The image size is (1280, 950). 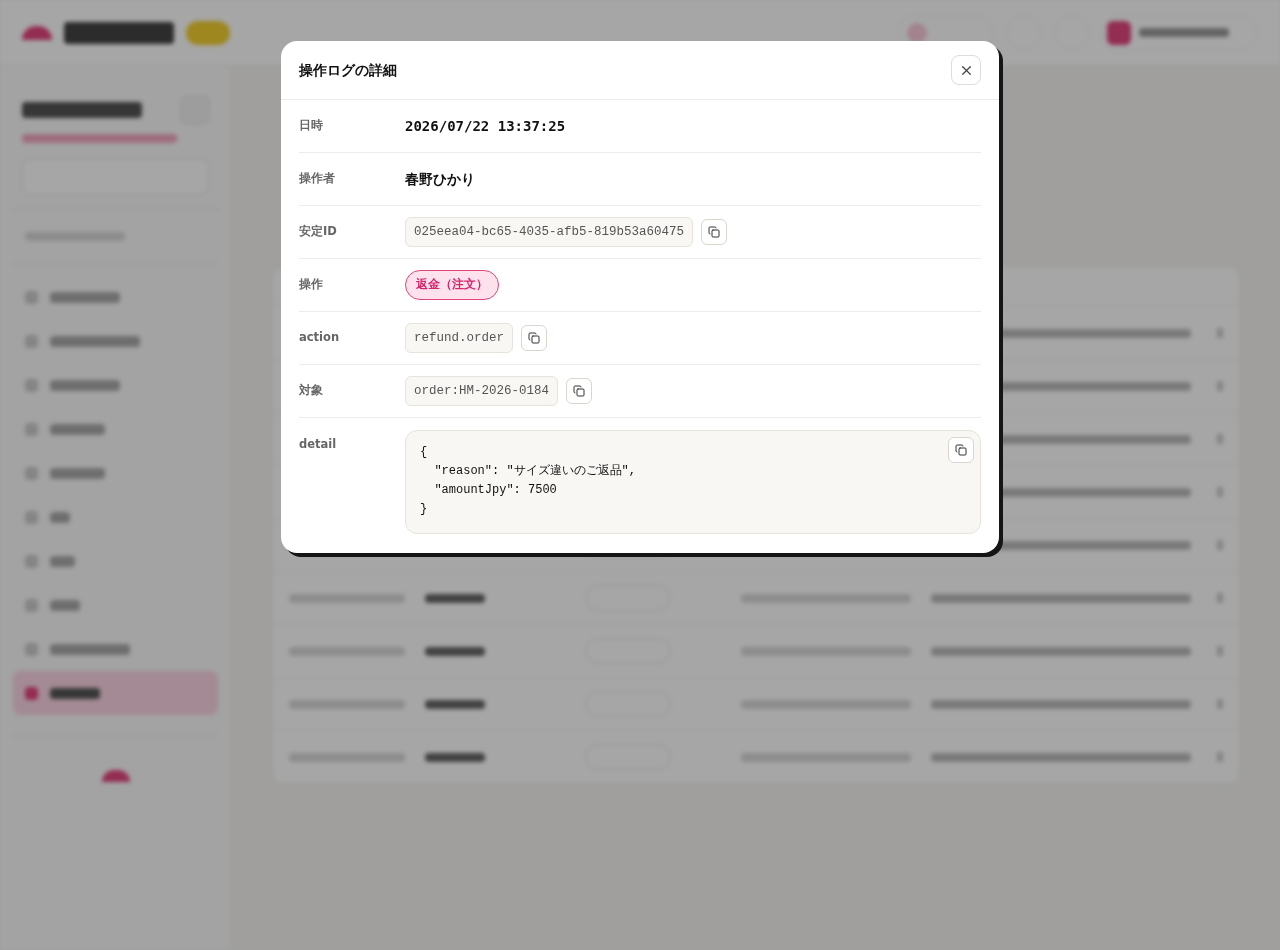 I want to click on field-label: 対象, so click(x=311, y=391).